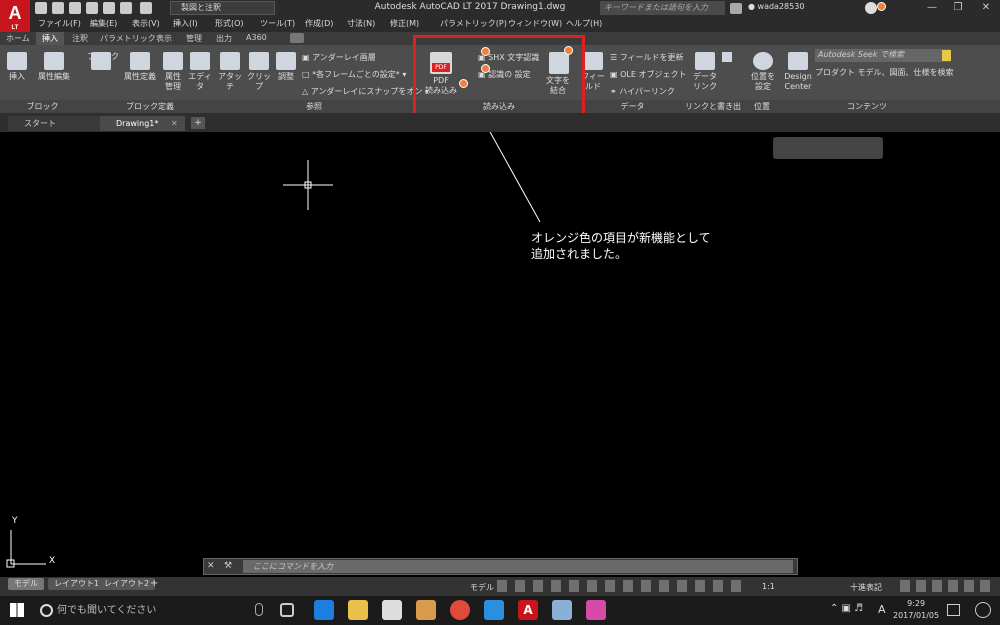  Describe the element at coordinates (470, 7) in the screenshot. I see `window-title: Autodesk AutoCAD LT 2017 Drawing1.dwg` at that location.